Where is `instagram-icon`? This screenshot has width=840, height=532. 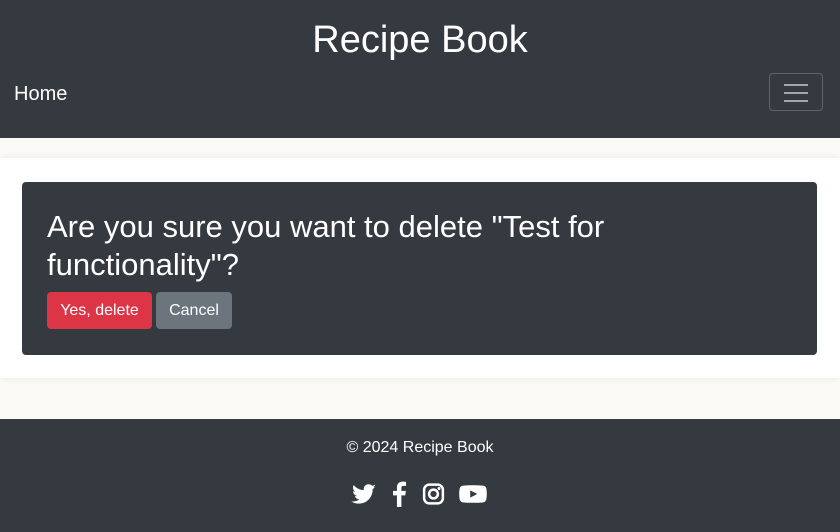 instagram-icon is located at coordinates (433, 494).